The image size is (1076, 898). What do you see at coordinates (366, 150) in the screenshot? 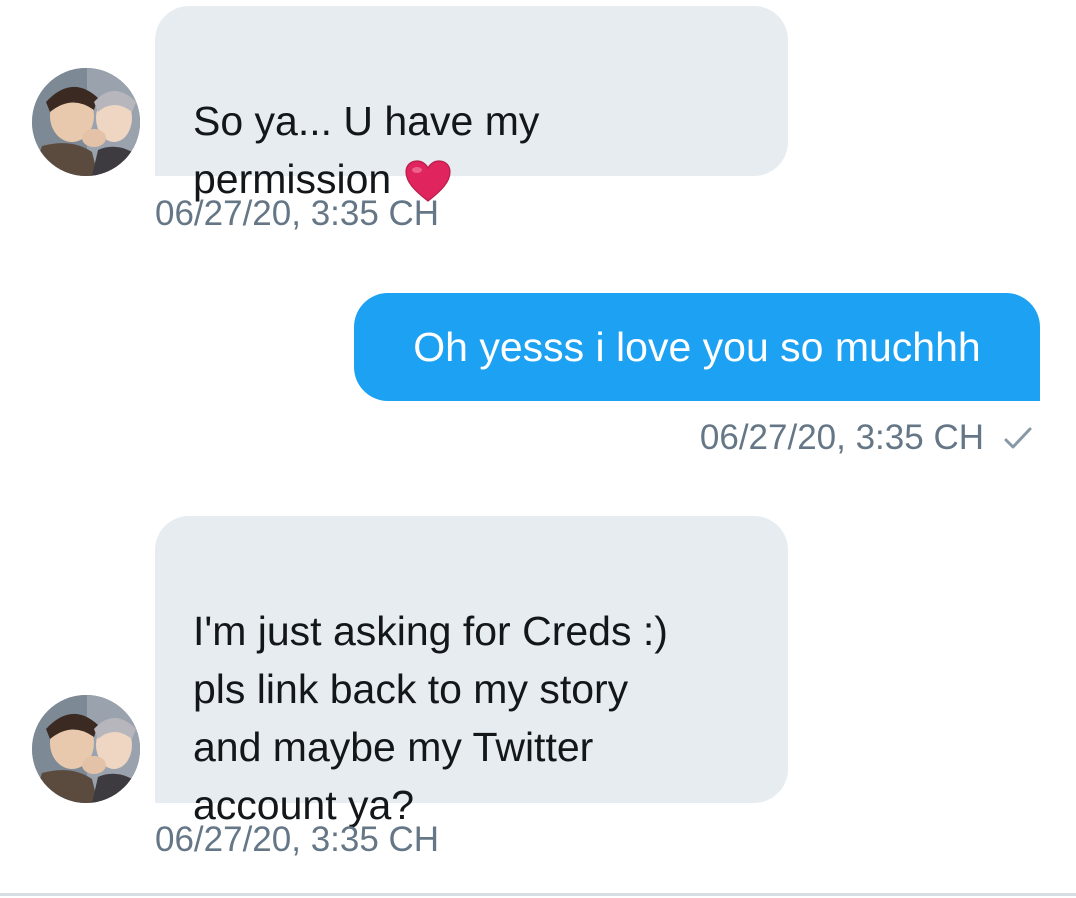
I see `message-text: So ya... U have my permission` at bounding box center [366, 150].